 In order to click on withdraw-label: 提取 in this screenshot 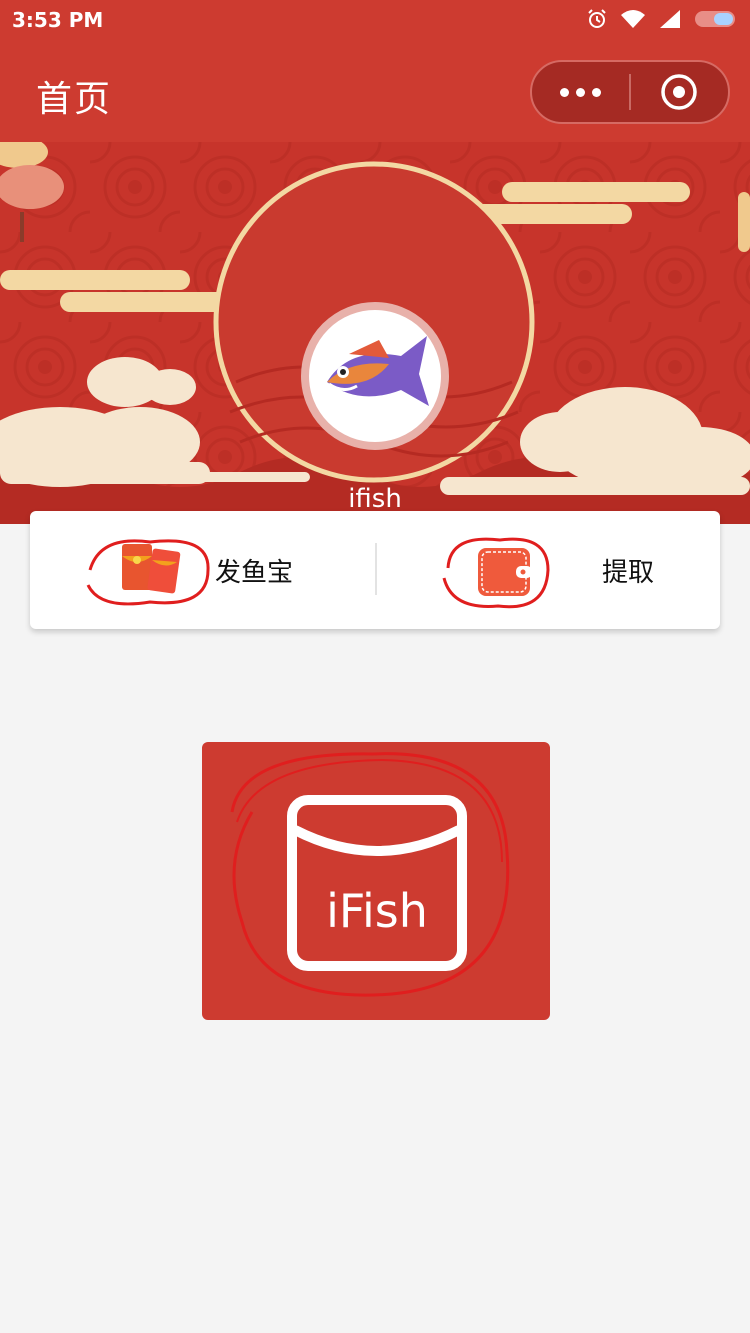, I will do `click(628, 572)`.